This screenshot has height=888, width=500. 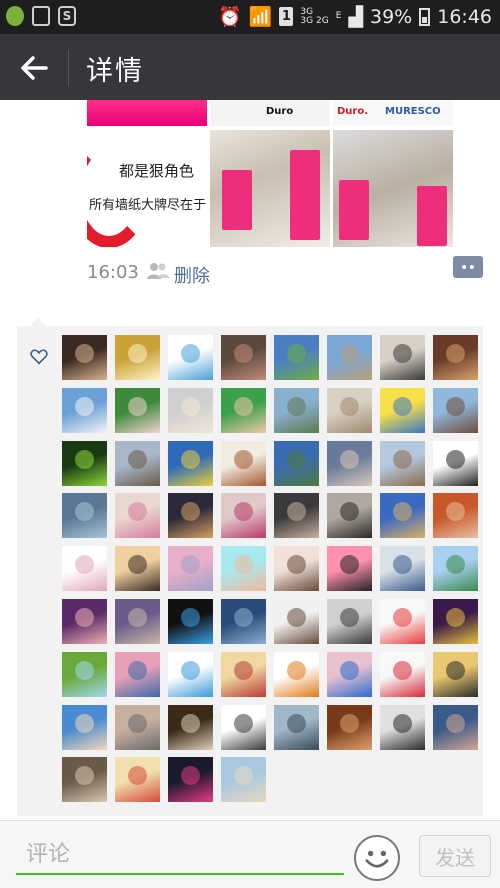 What do you see at coordinates (377, 858) in the screenshot?
I see `smiley-icon` at bounding box center [377, 858].